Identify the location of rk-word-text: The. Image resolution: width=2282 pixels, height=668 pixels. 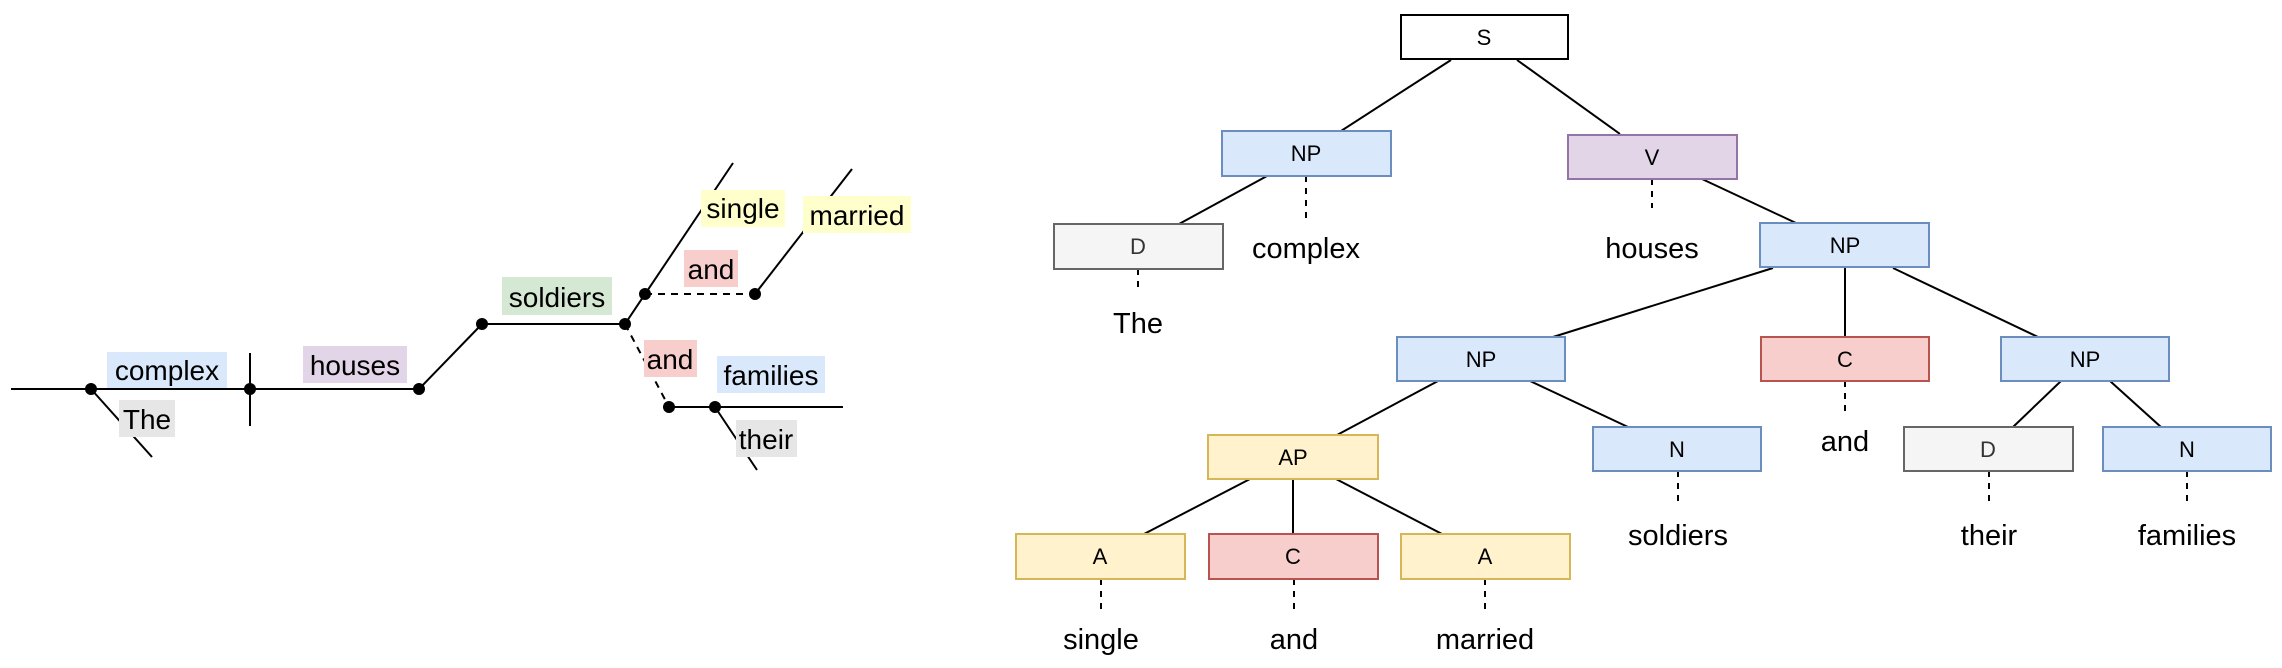
(147, 419).